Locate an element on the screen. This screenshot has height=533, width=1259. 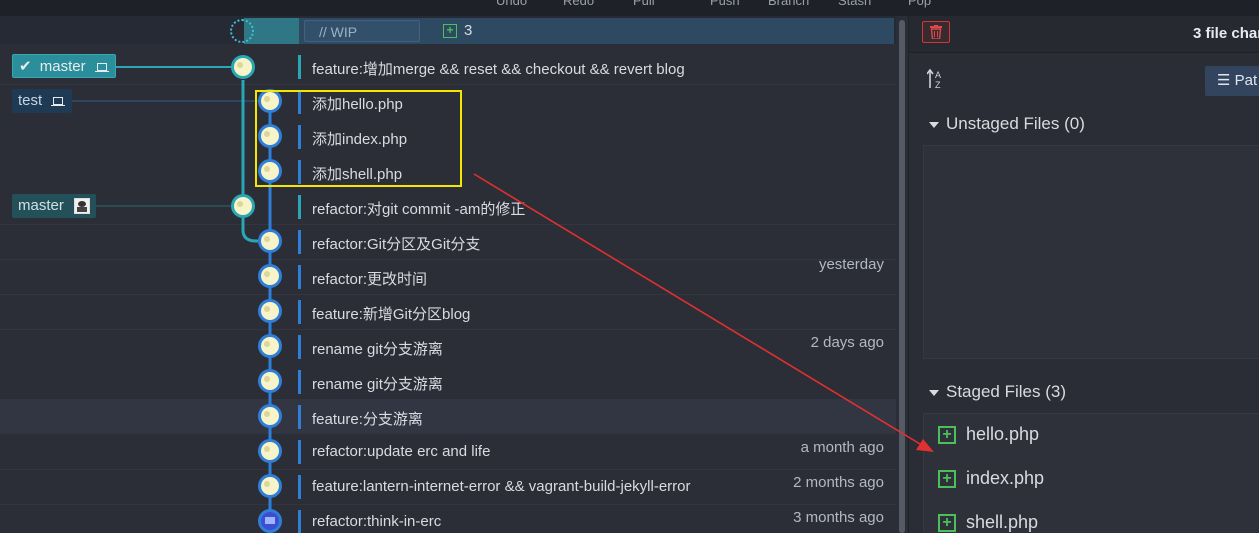
commit-time: a month ago is located at coordinates (842, 447).